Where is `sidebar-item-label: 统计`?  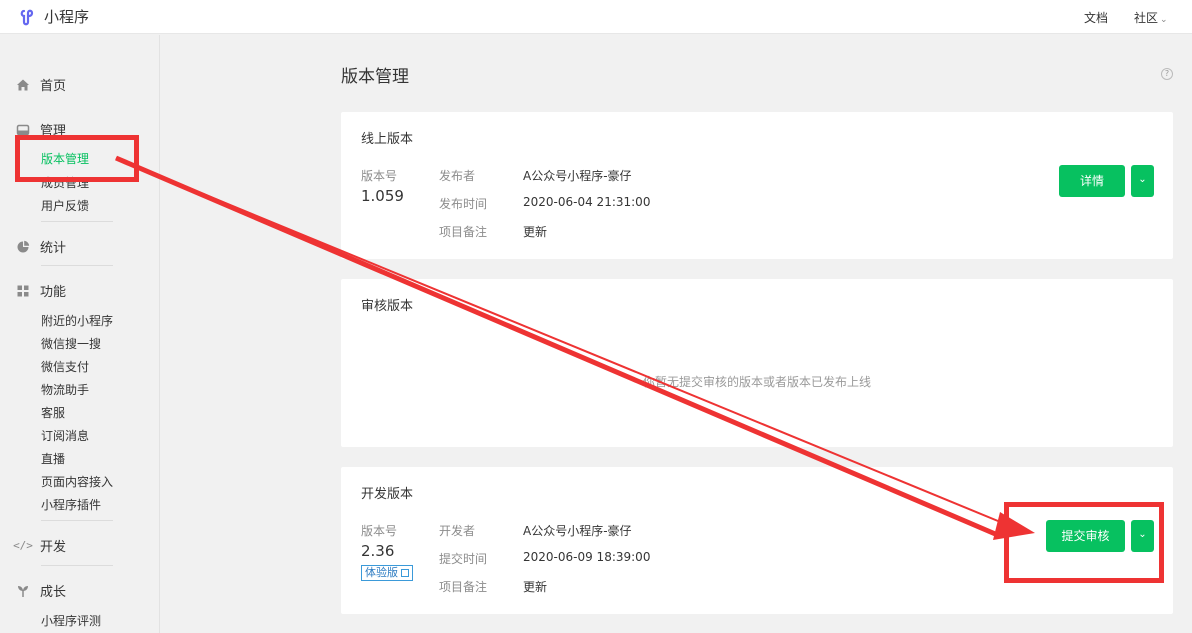 sidebar-item-label: 统计 is located at coordinates (53, 248).